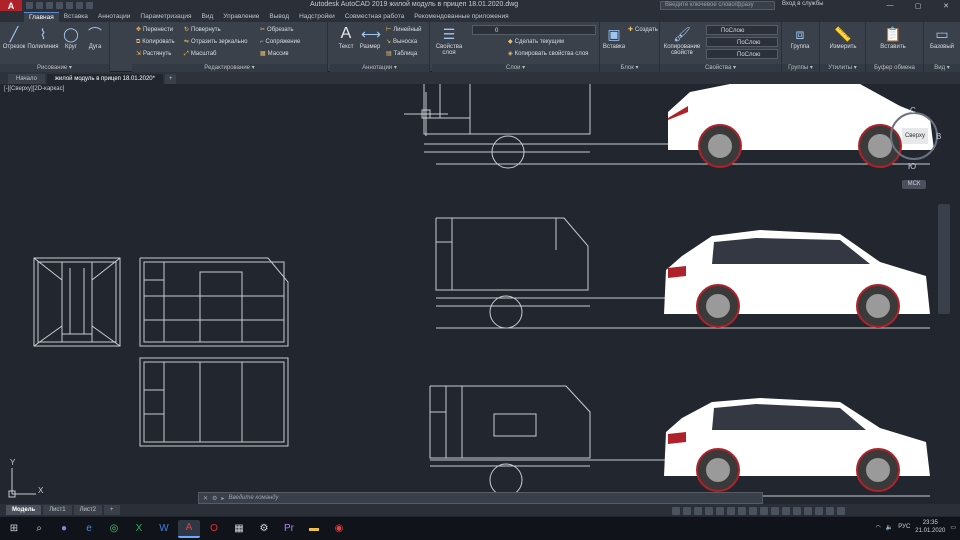 This screenshot has width=960, height=540. What do you see at coordinates (841, 510) in the screenshot?
I see `customize-icon` at bounding box center [841, 510].